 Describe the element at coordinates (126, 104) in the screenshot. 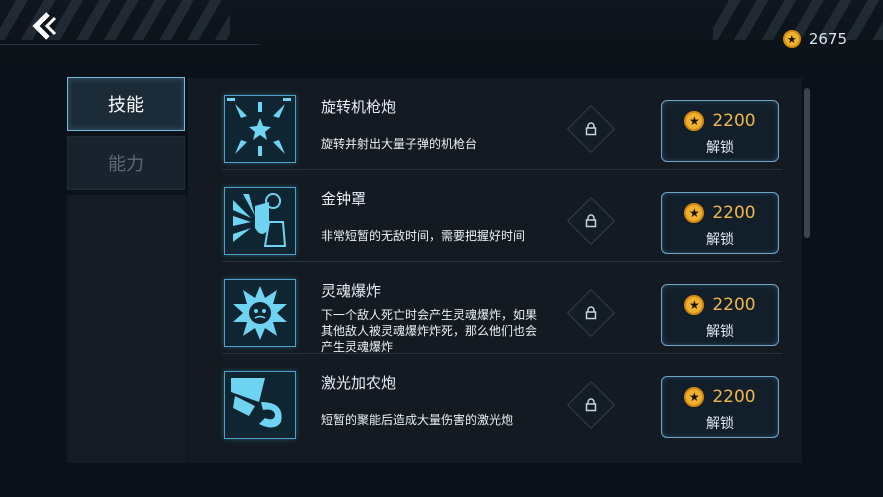

I see `tab-skills: 技能` at that location.